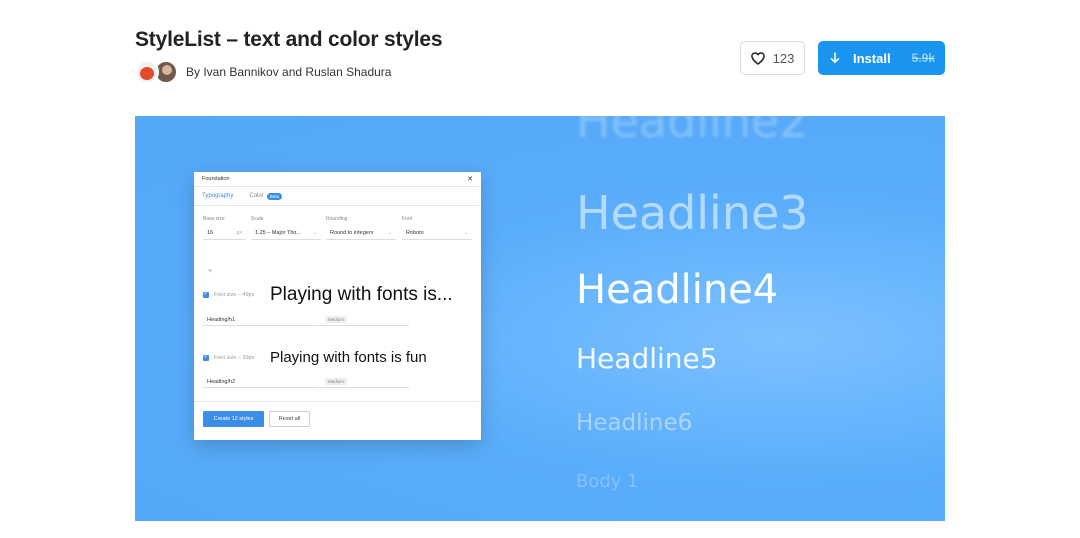 The height and width of the screenshot is (538, 1080). What do you see at coordinates (407, 219) in the screenshot?
I see `font-label: Font` at bounding box center [407, 219].